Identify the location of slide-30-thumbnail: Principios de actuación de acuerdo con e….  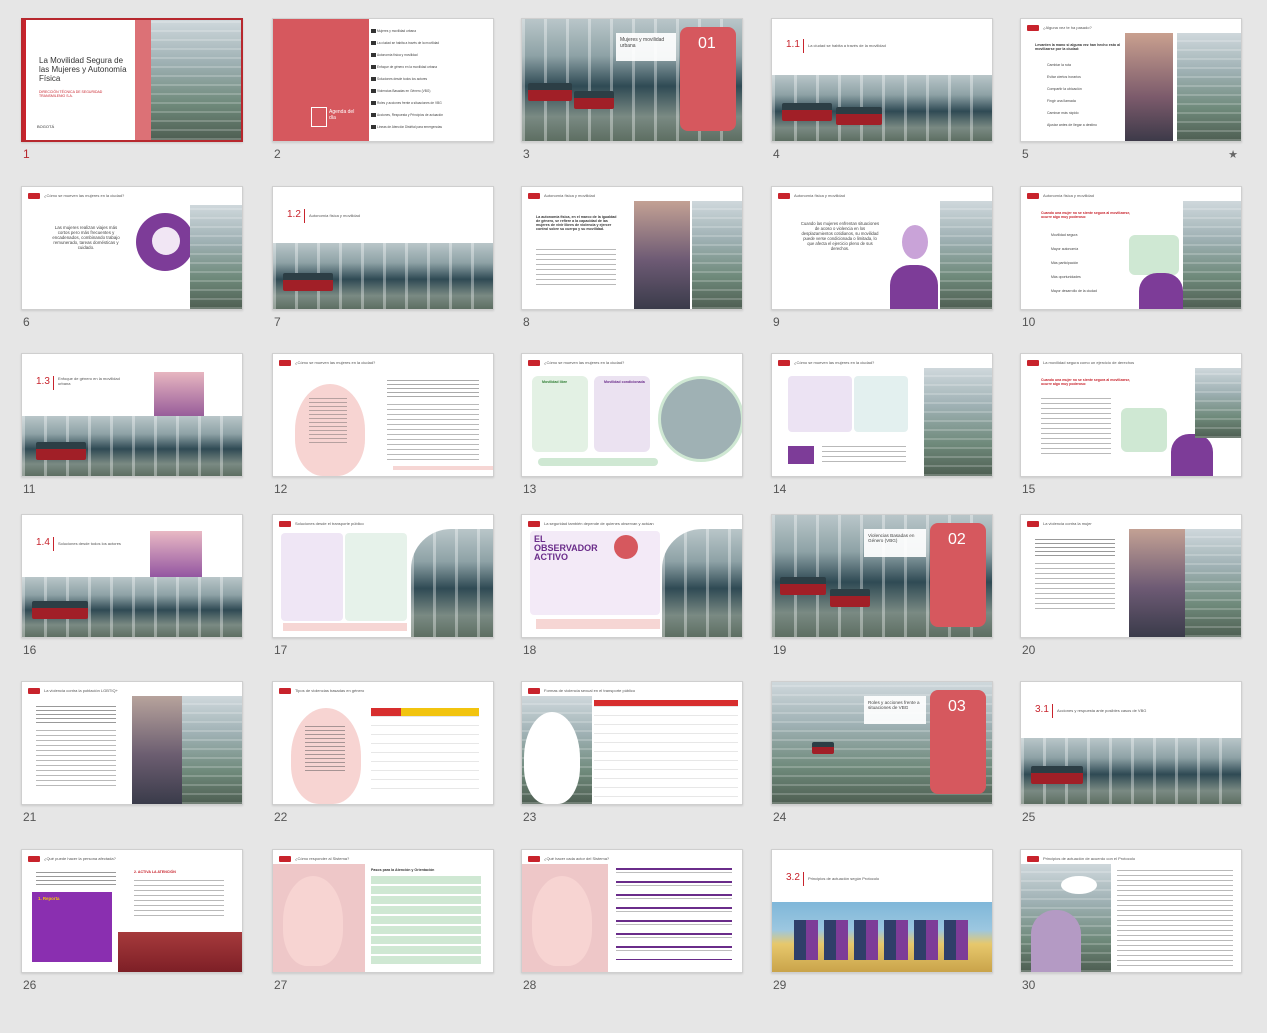
(1131, 911).